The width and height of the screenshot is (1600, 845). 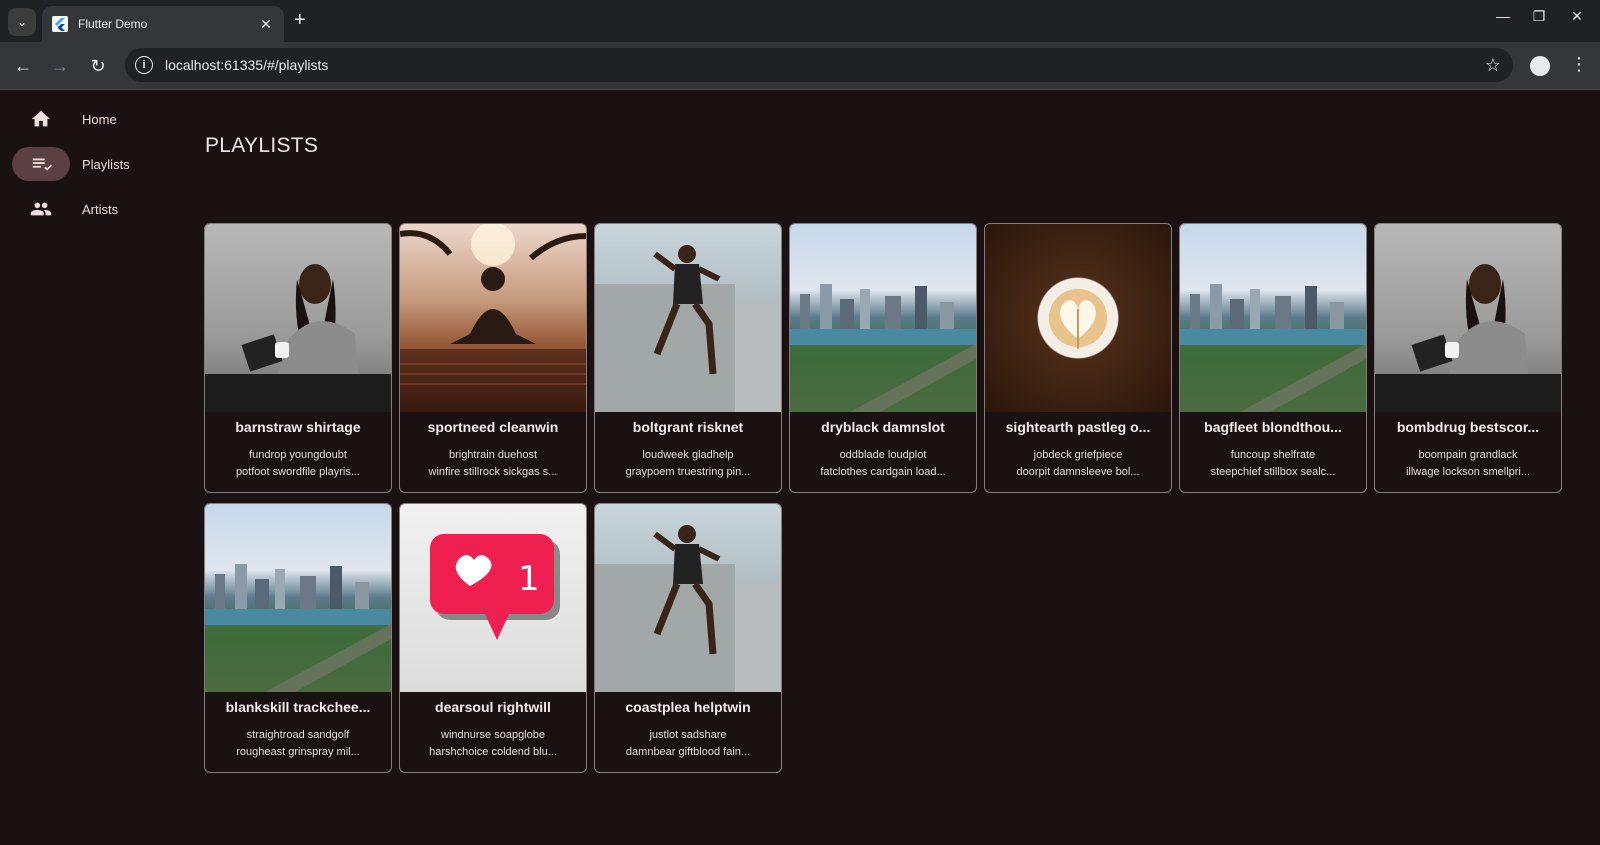 I want to click on address-bar: i localhost:61335/#/playlists ☆, so click(x=819, y=65).